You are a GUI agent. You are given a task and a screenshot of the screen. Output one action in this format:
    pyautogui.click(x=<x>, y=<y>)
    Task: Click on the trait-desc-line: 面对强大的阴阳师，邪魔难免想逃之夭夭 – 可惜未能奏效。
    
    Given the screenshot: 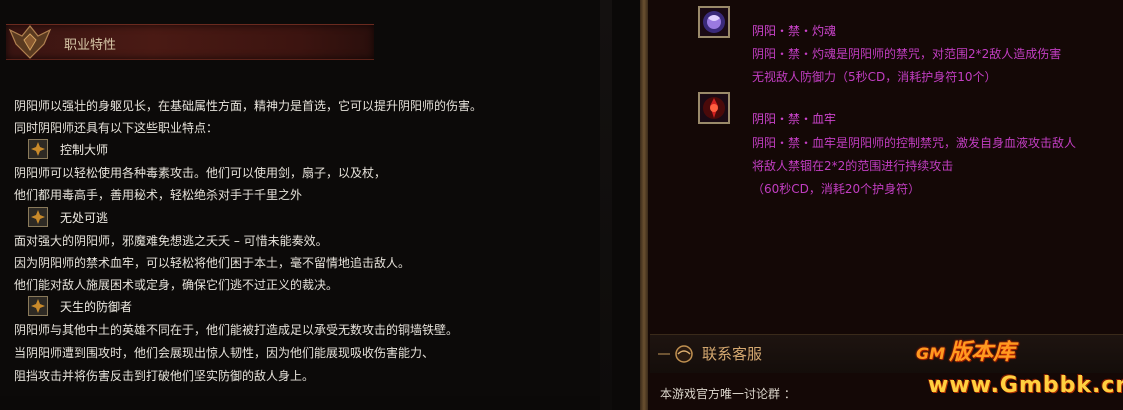 What is the action you would take?
    pyautogui.click(x=171, y=241)
    